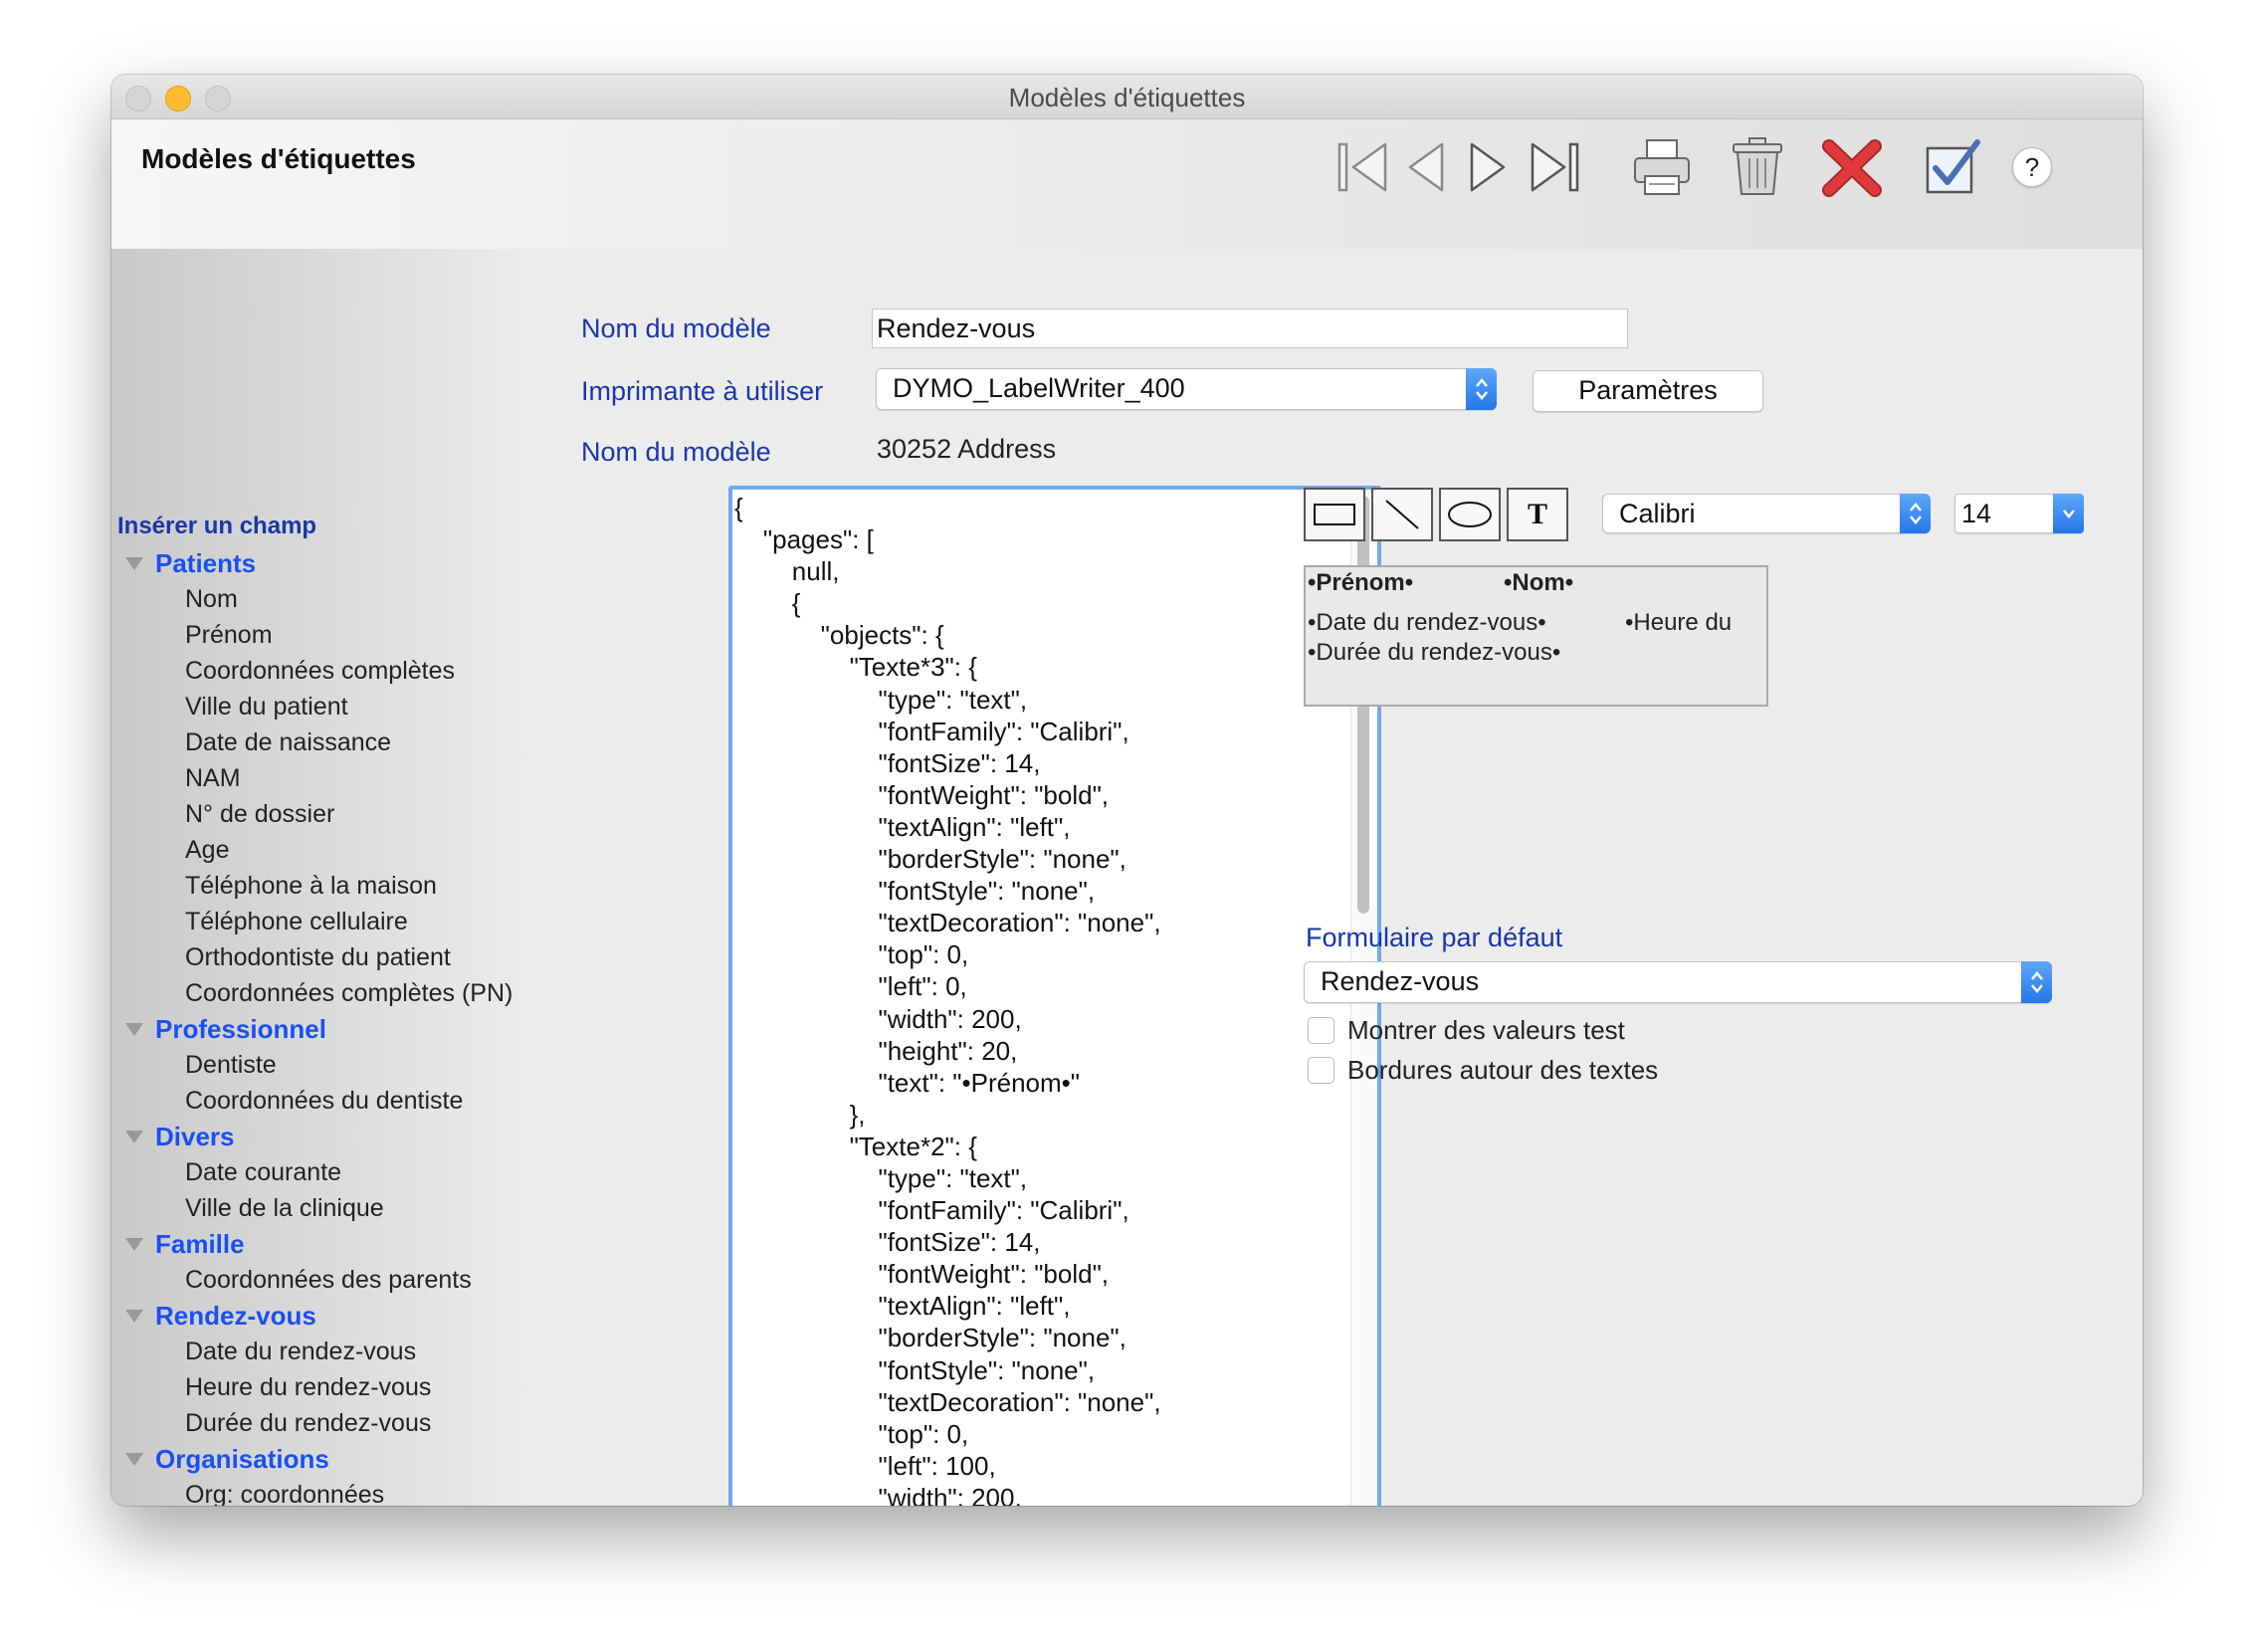 The height and width of the screenshot is (1652, 2253). I want to click on preview-heure: •Heure du, so click(1678, 623).